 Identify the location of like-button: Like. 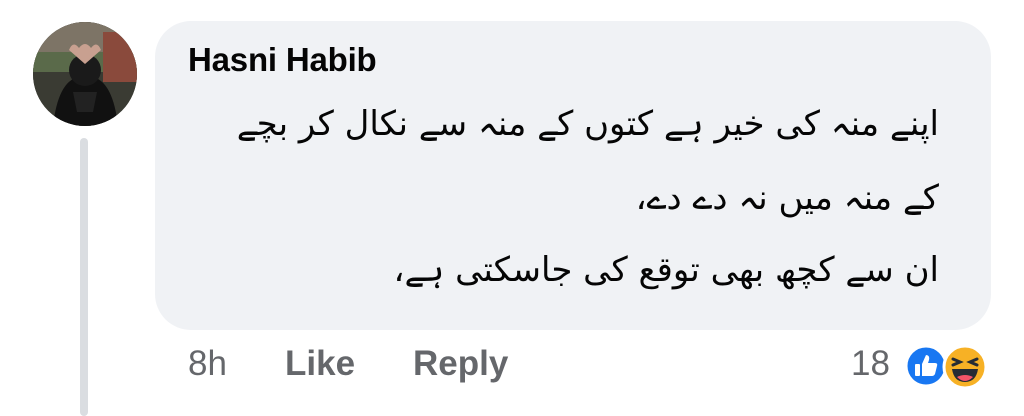
(320, 369).